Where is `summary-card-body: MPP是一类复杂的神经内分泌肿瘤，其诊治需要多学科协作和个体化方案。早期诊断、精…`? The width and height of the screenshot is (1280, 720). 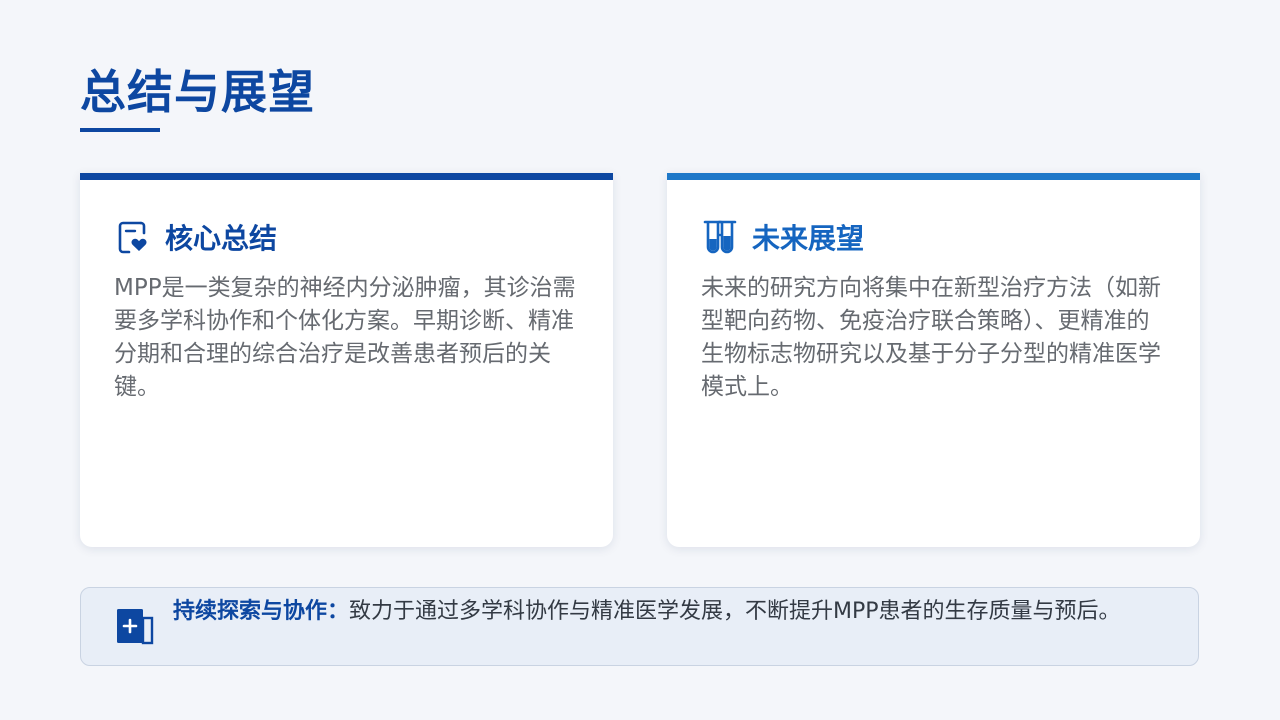
summary-card-body: MPP是一类复杂的神经内分泌肿瘤，其诊治需要多学科协作和个体化方案。早期诊断、精… is located at coordinates (345, 337).